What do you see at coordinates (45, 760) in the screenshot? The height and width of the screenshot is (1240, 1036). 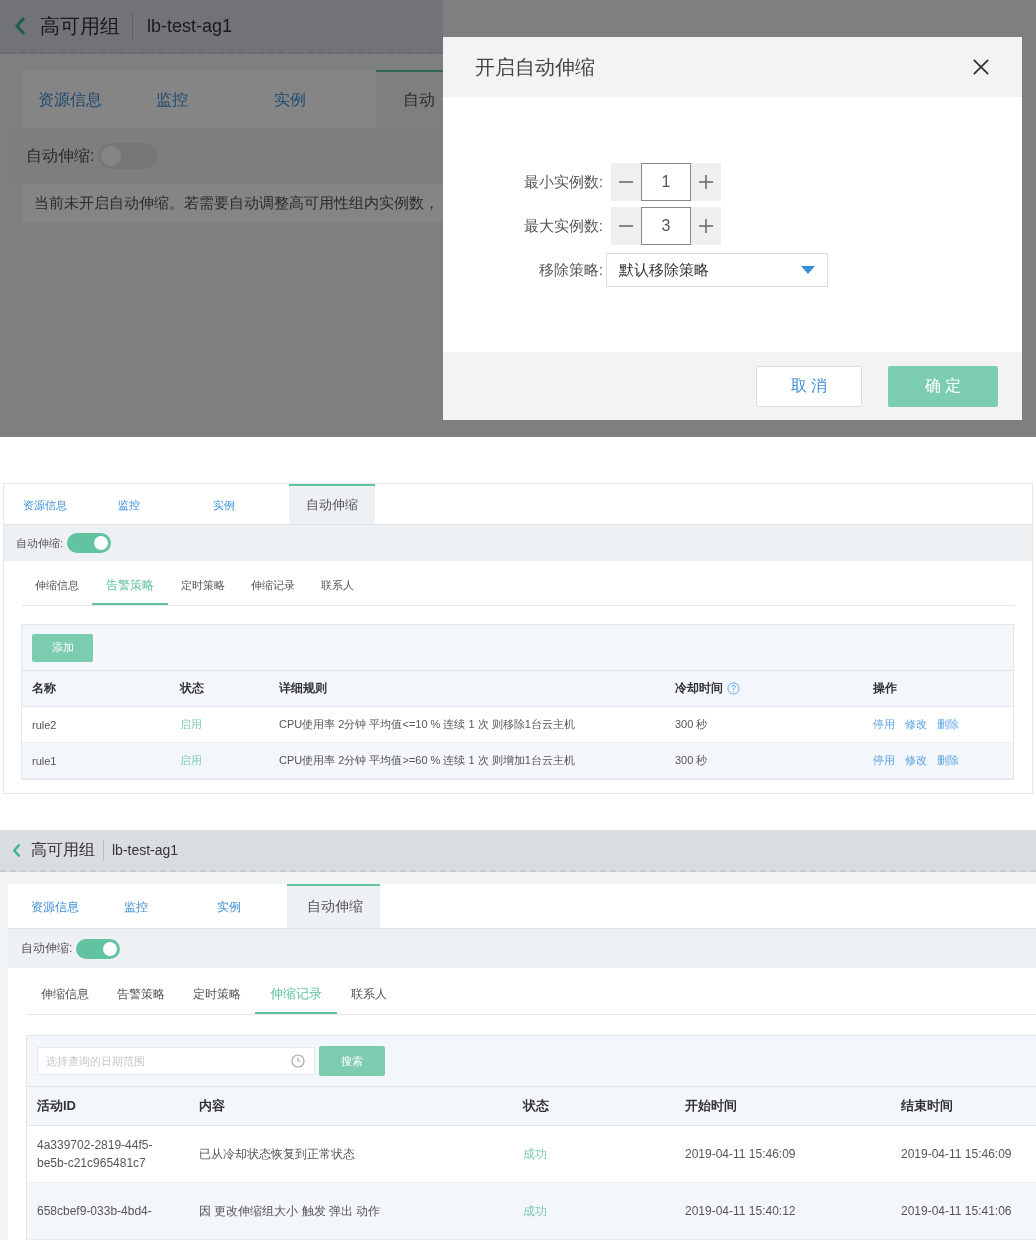 I see `table-cell-text: rule1` at bounding box center [45, 760].